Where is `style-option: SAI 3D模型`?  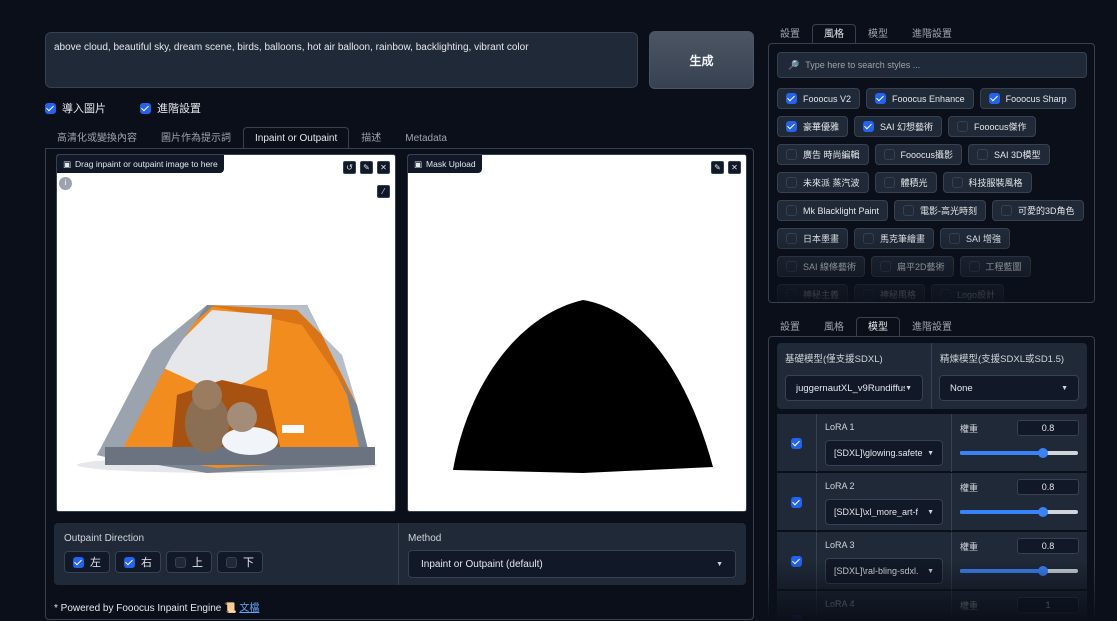
style-option: SAI 3D模型 is located at coordinates (1009, 154).